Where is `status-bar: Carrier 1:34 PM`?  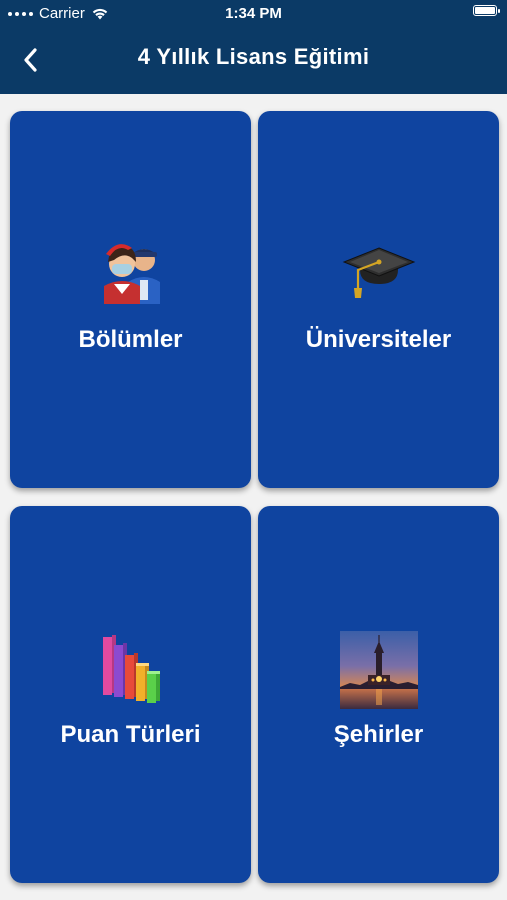
status-bar: Carrier 1:34 PM is located at coordinates (253, 14).